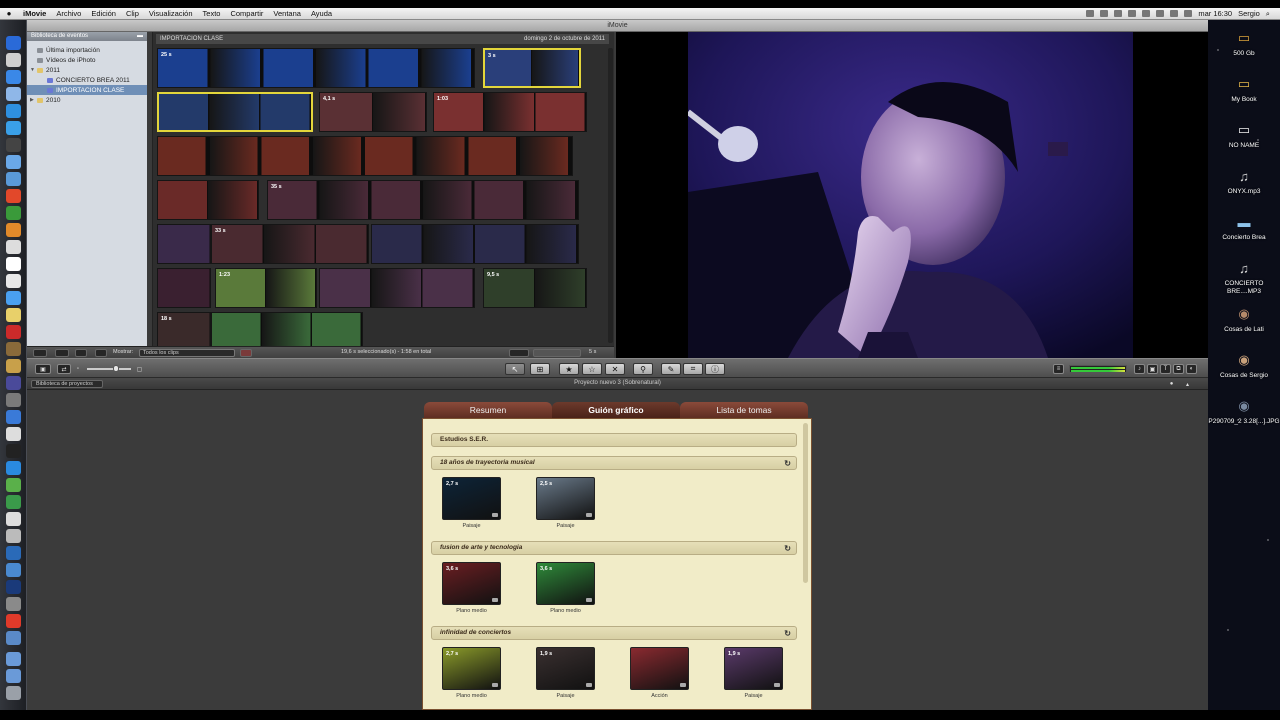 This screenshot has height=720, width=1280. Describe the element at coordinates (87, 70) in the screenshot. I see `library-item-2011: ▼ 2011` at that location.